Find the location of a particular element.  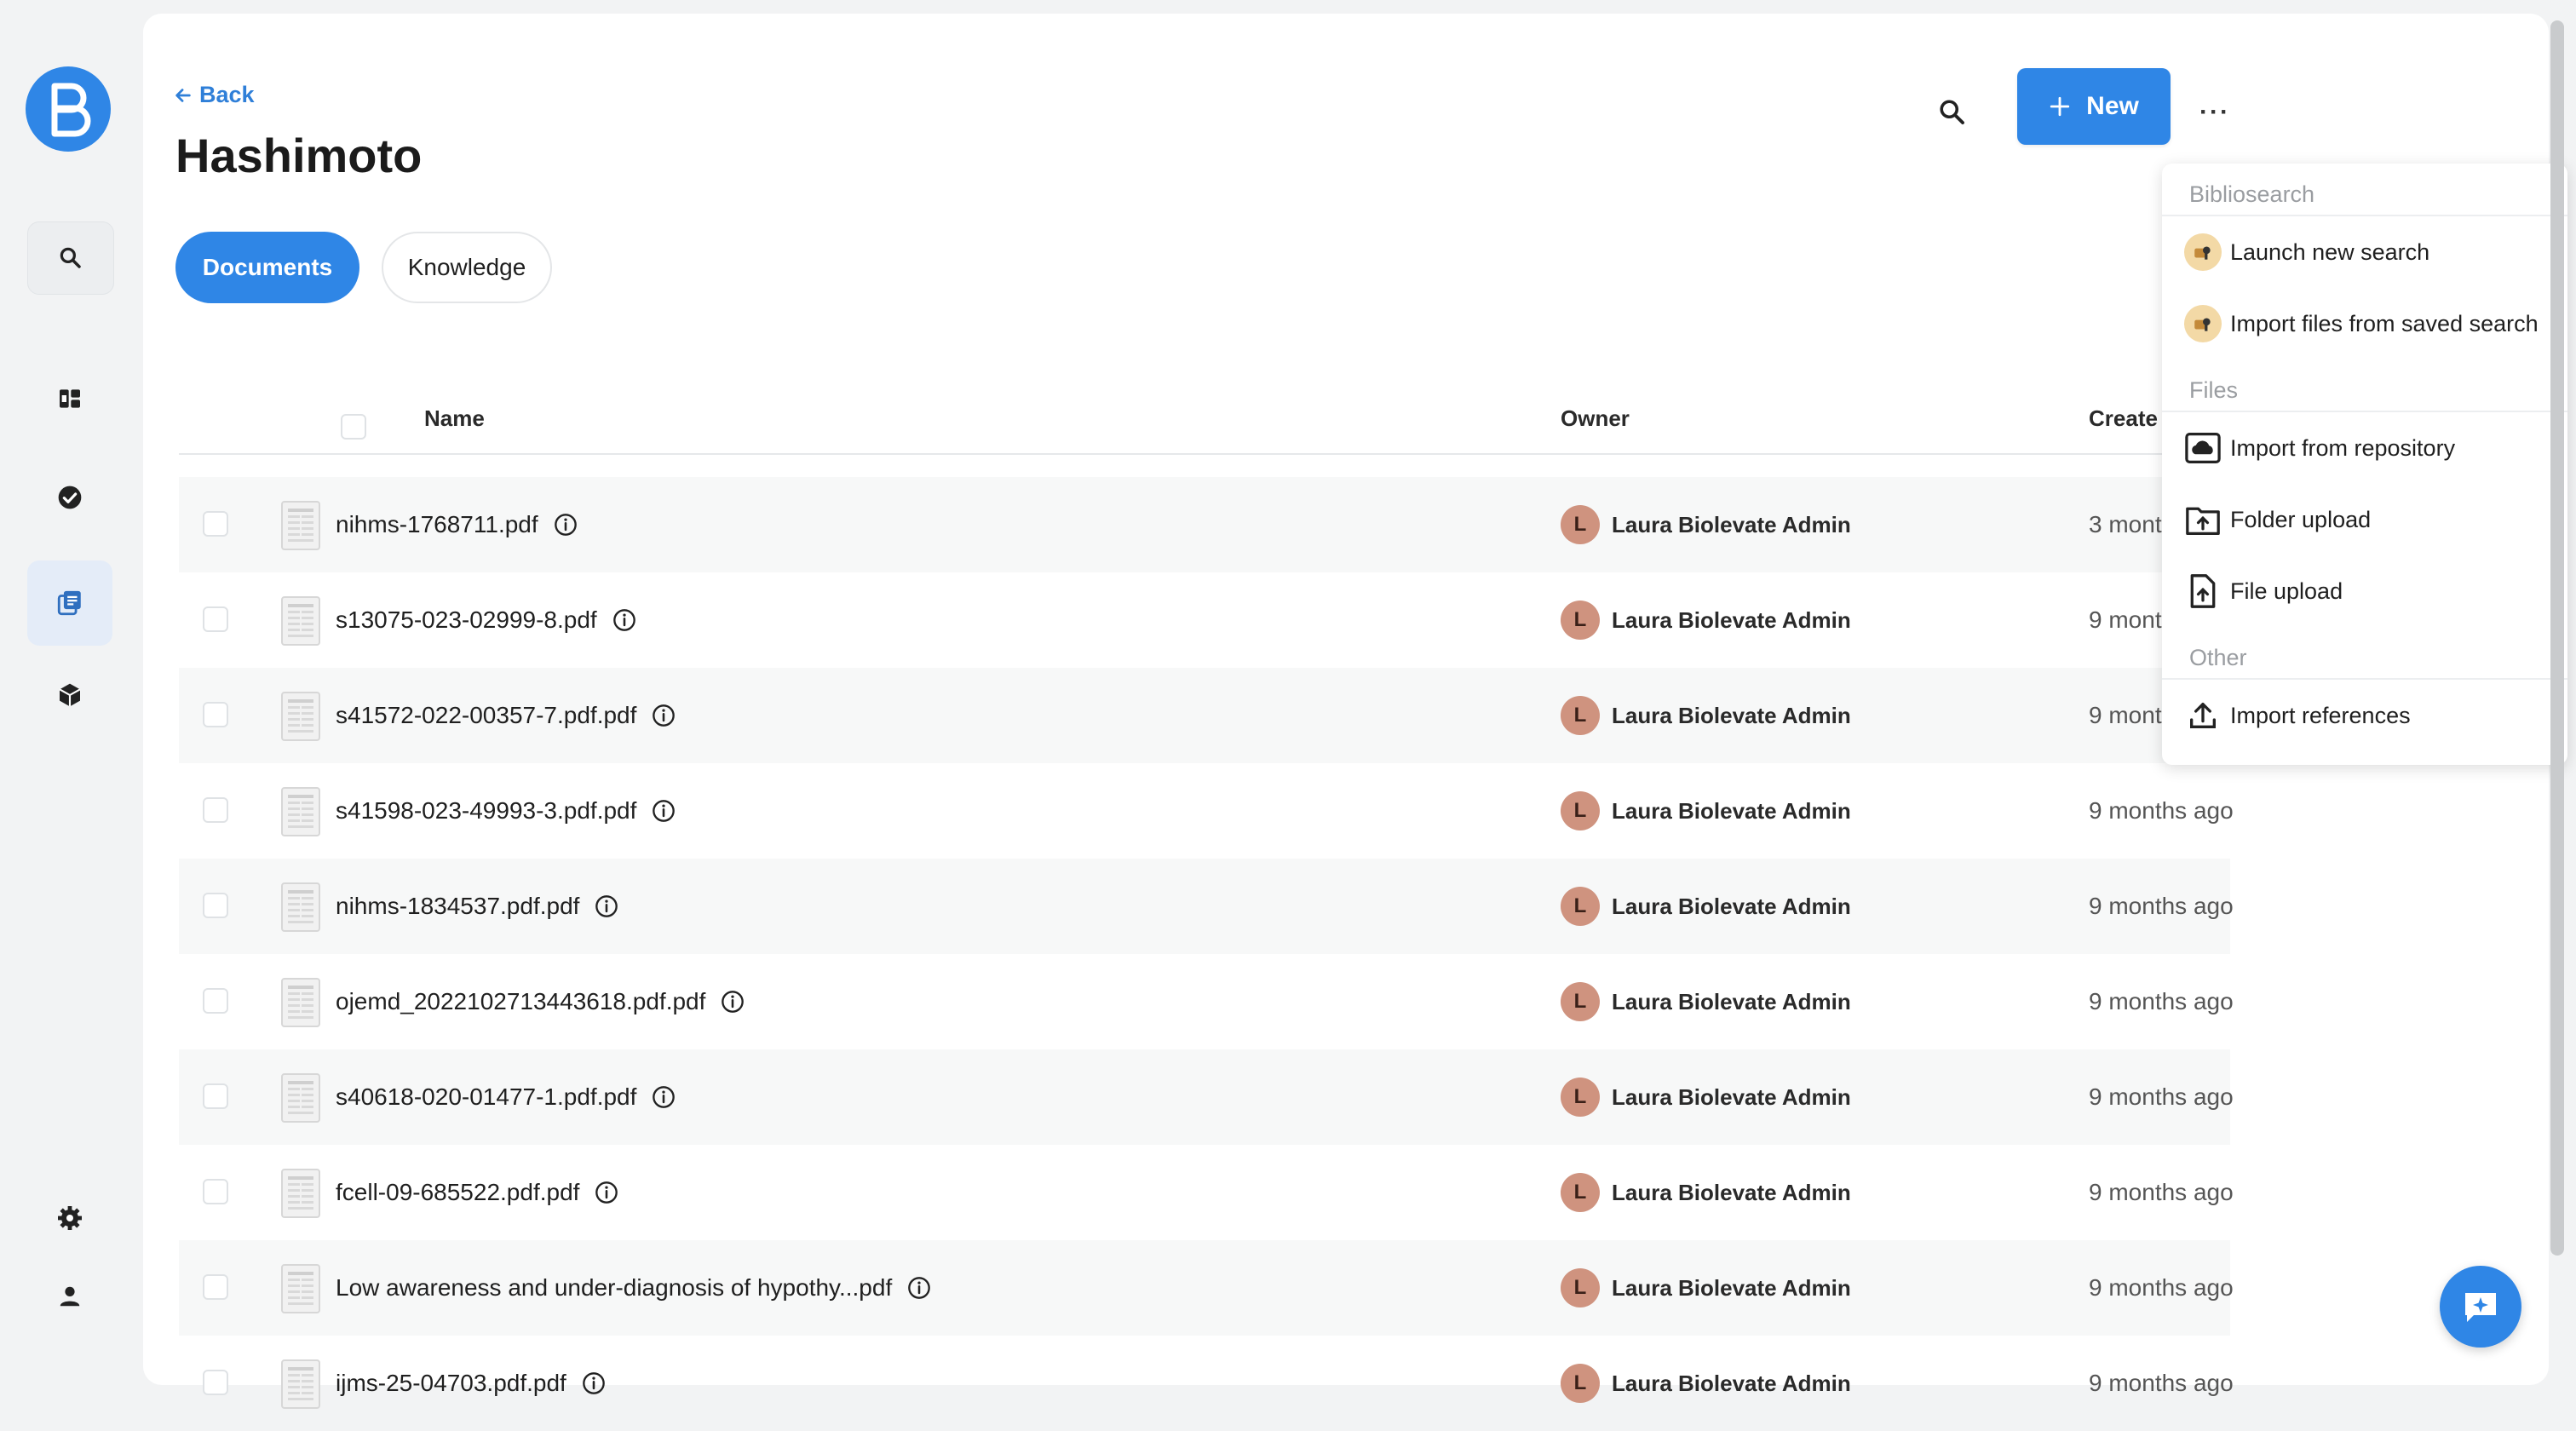

file-name-cell: ijms-25-04703.pdf.pdf is located at coordinates (471, 1383).